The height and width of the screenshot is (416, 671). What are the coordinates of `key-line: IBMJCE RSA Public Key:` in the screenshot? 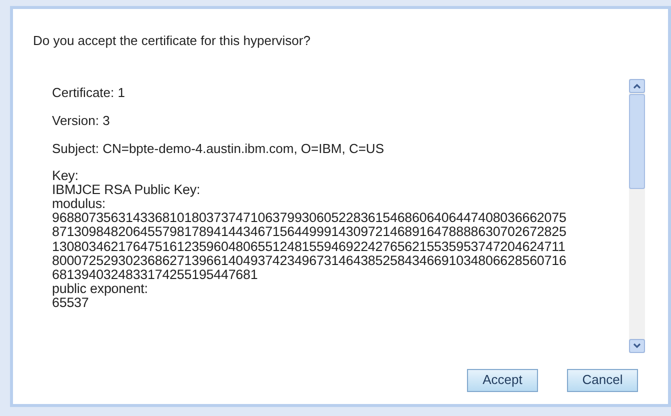 It's located at (126, 189).